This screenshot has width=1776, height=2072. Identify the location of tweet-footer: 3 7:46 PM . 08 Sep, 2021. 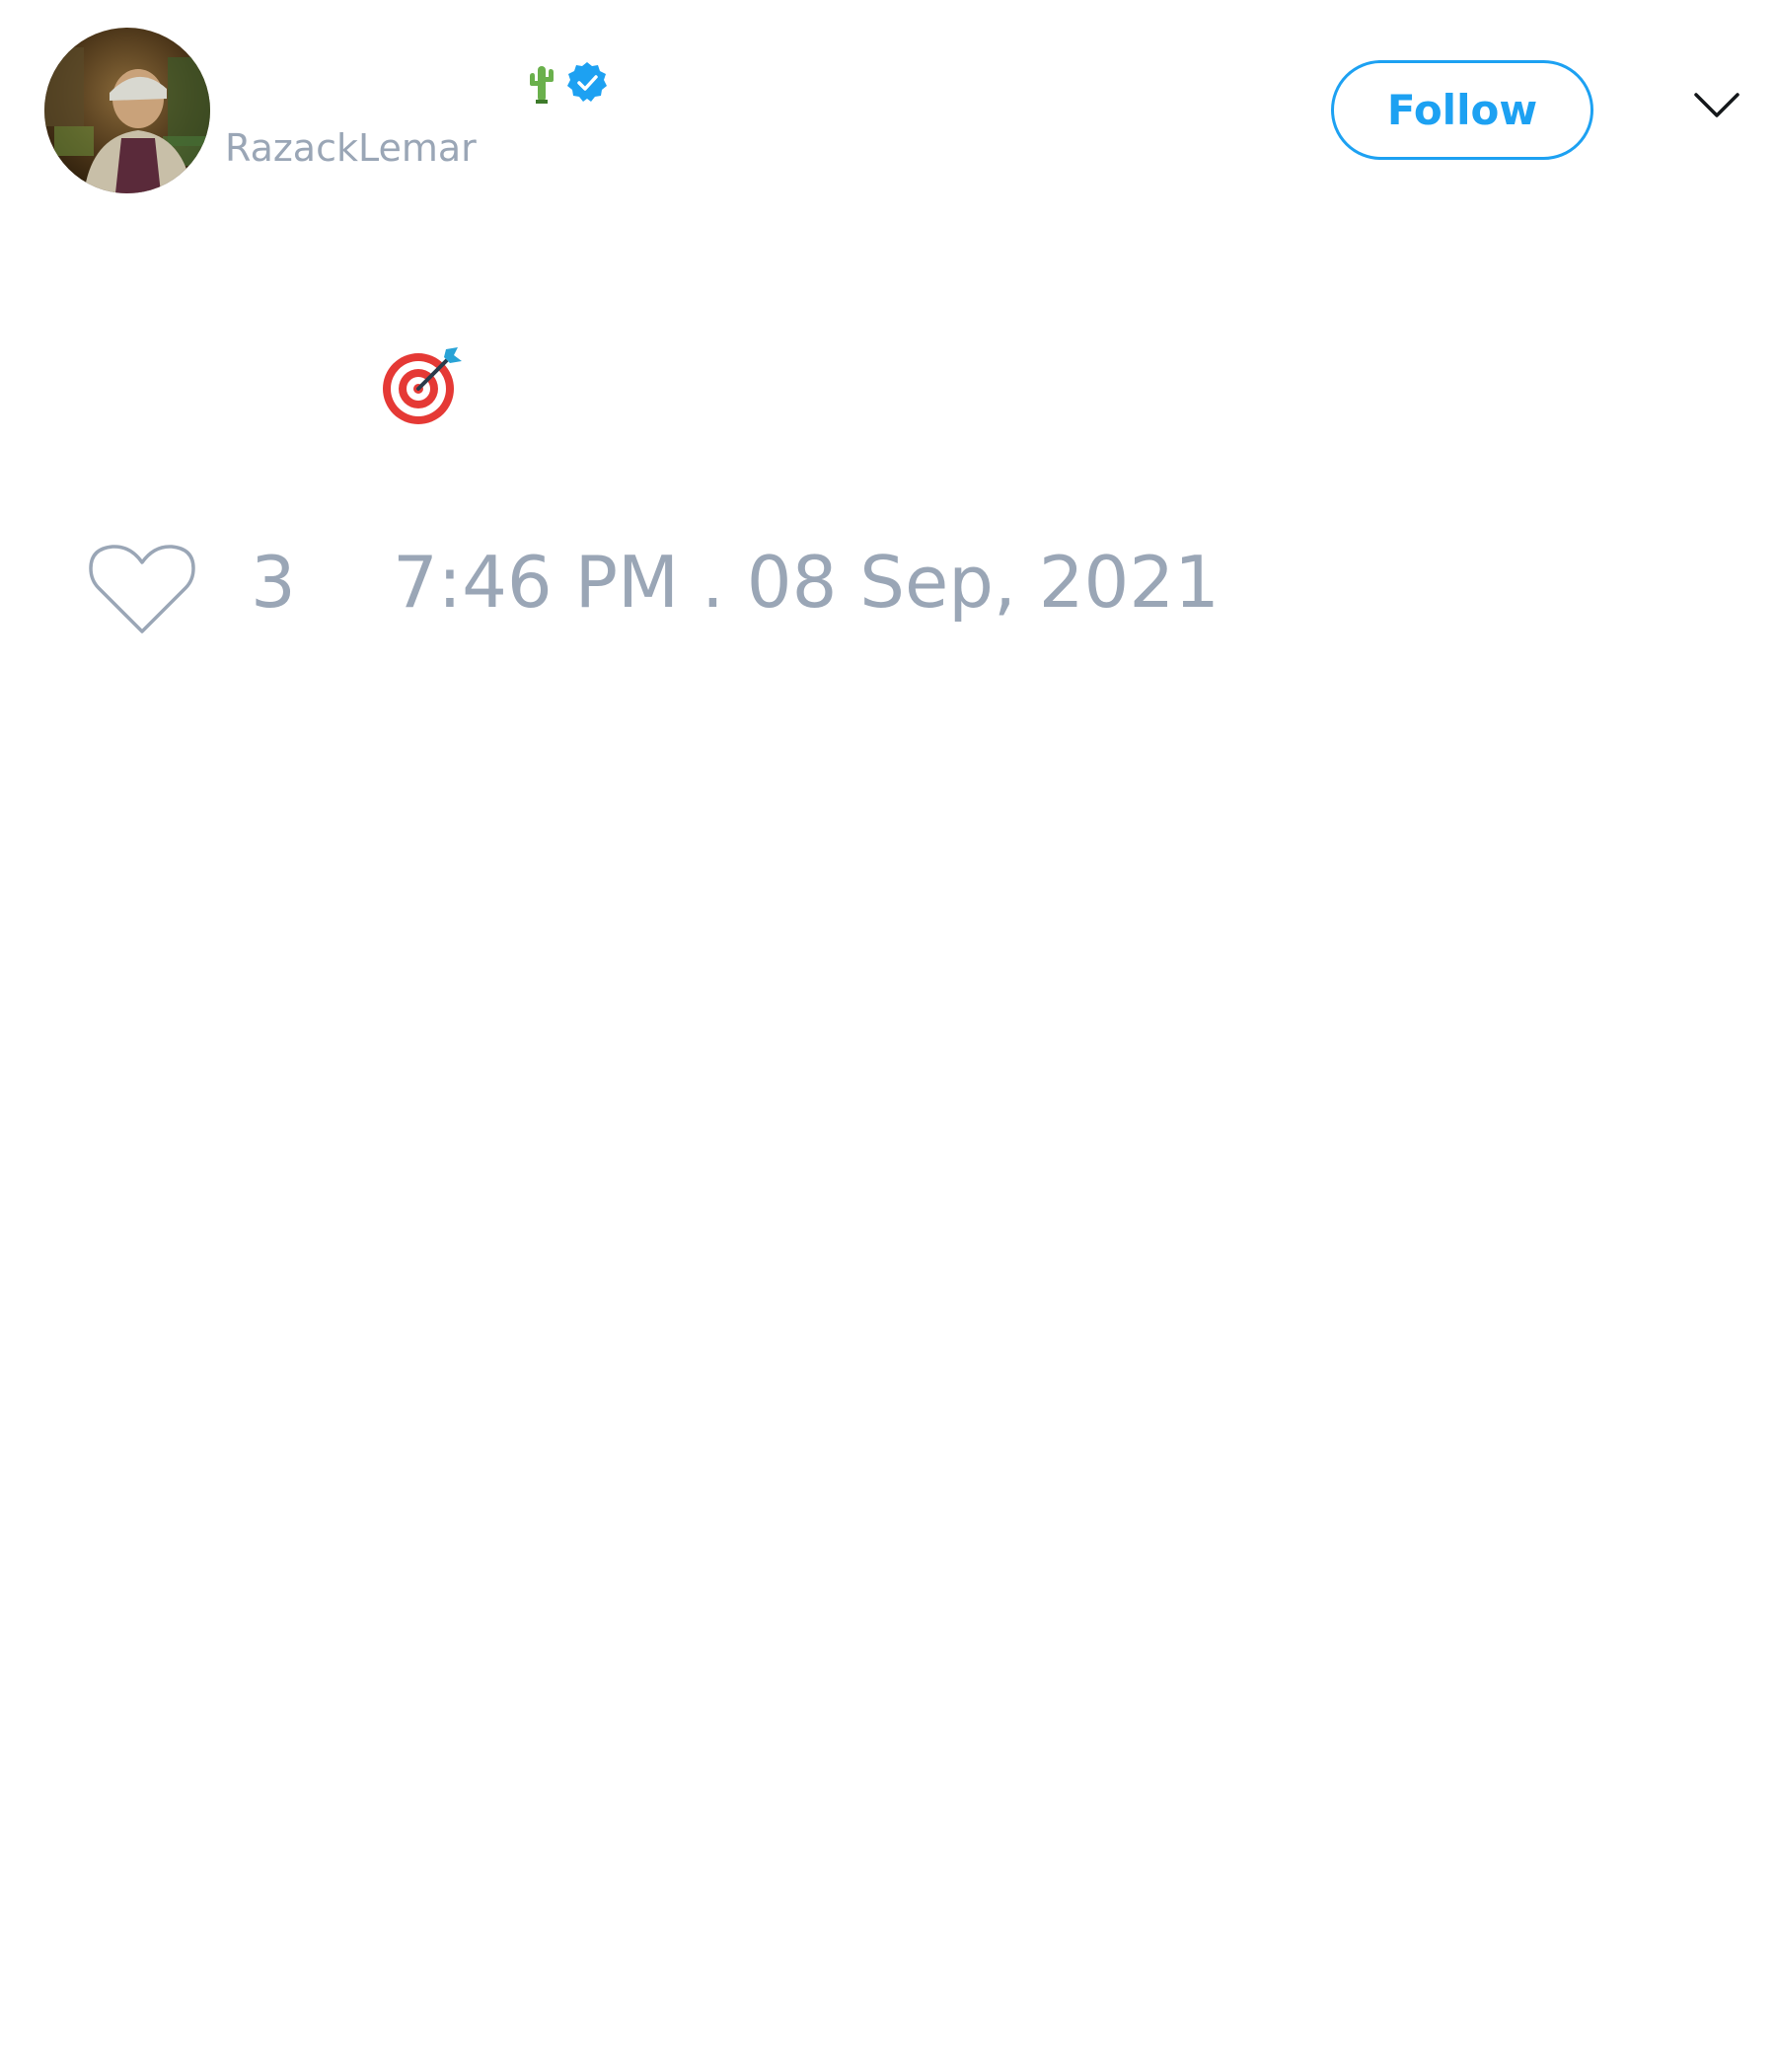
(888, 592).